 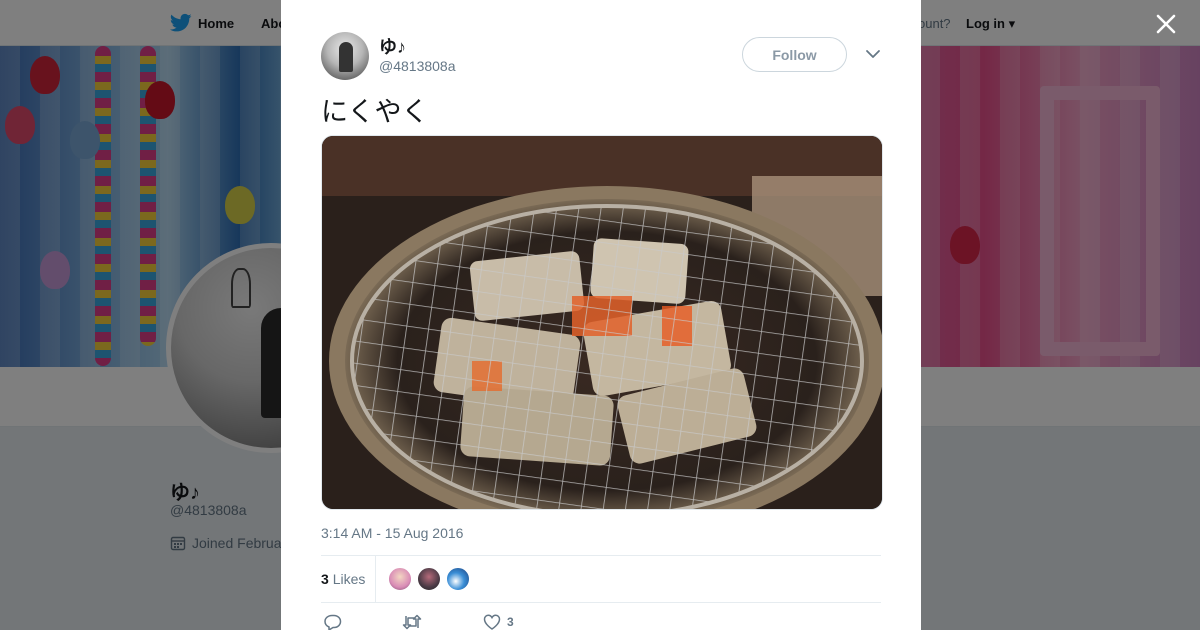 What do you see at coordinates (325, 579) in the screenshot?
I see `likes-count: 3` at bounding box center [325, 579].